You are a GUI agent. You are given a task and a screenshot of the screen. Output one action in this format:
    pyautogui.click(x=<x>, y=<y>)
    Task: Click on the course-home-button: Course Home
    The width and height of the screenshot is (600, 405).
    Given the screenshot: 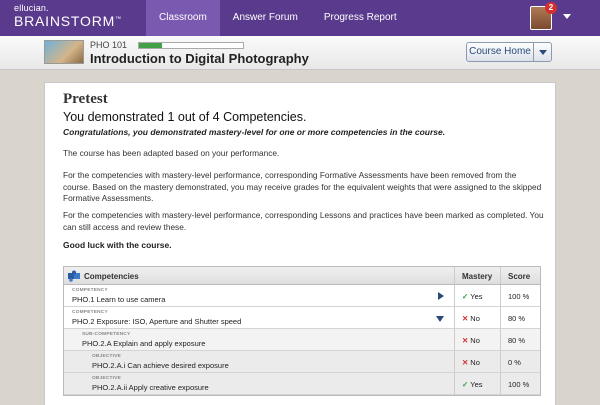 What is the action you would take?
    pyautogui.click(x=509, y=52)
    